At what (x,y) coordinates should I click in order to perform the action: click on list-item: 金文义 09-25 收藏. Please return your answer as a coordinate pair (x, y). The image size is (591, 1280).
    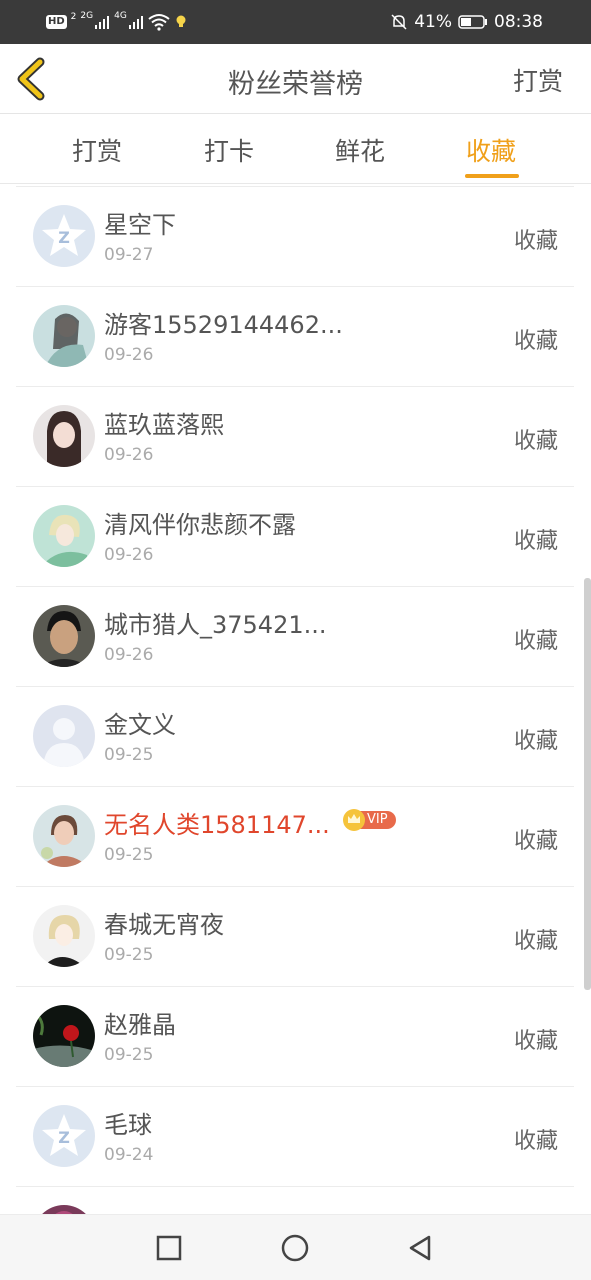
    Looking at the image, I should click on (295, 737).